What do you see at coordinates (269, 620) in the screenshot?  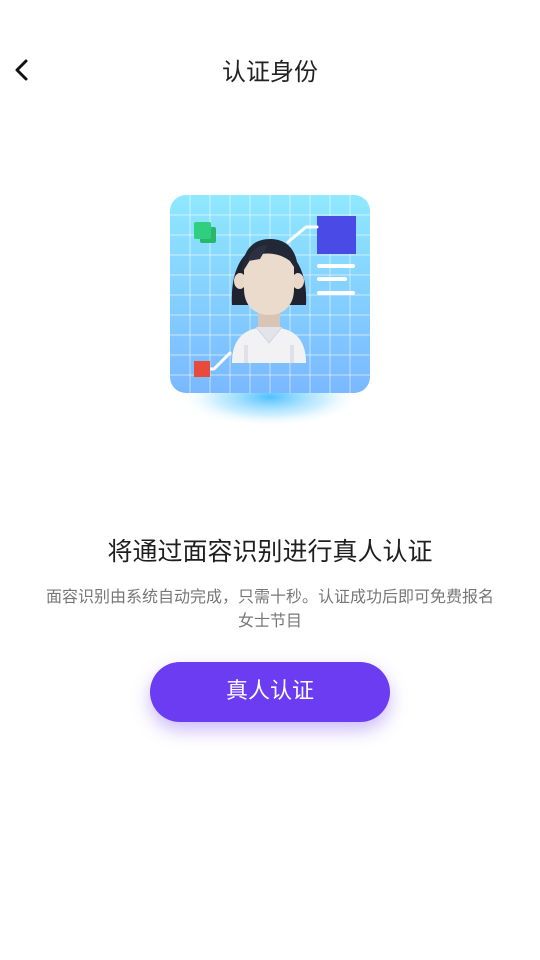 I see `description-line-2: 女士节目` at bounding box center [269, 620].